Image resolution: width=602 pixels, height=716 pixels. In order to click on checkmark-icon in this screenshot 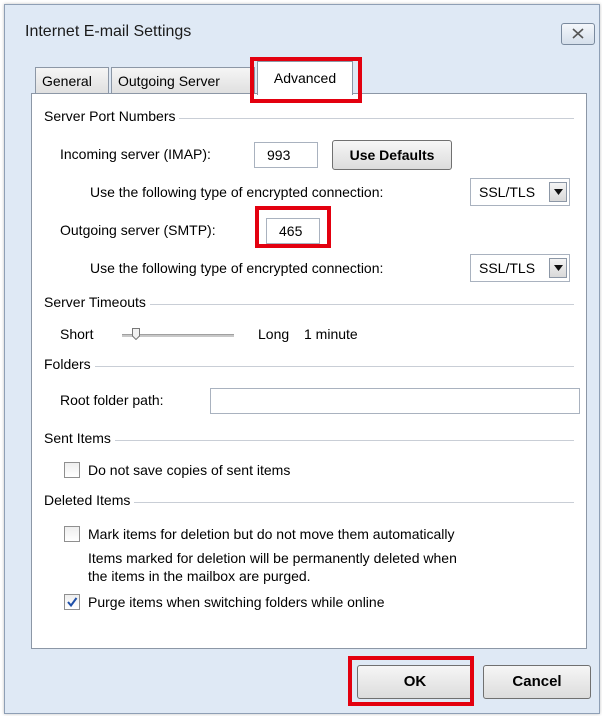, I will do `click(72, 602)`.